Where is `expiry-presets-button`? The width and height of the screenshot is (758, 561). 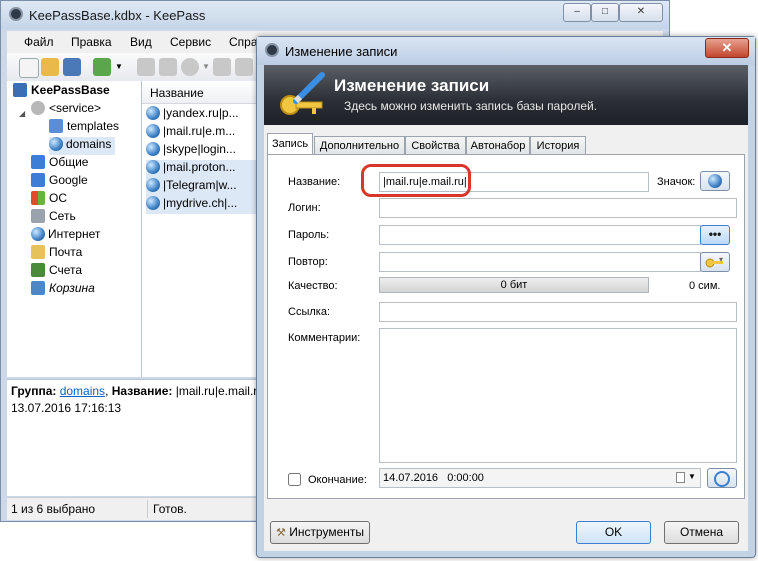
expiry-presets-button is located at coordinates (722, 478).